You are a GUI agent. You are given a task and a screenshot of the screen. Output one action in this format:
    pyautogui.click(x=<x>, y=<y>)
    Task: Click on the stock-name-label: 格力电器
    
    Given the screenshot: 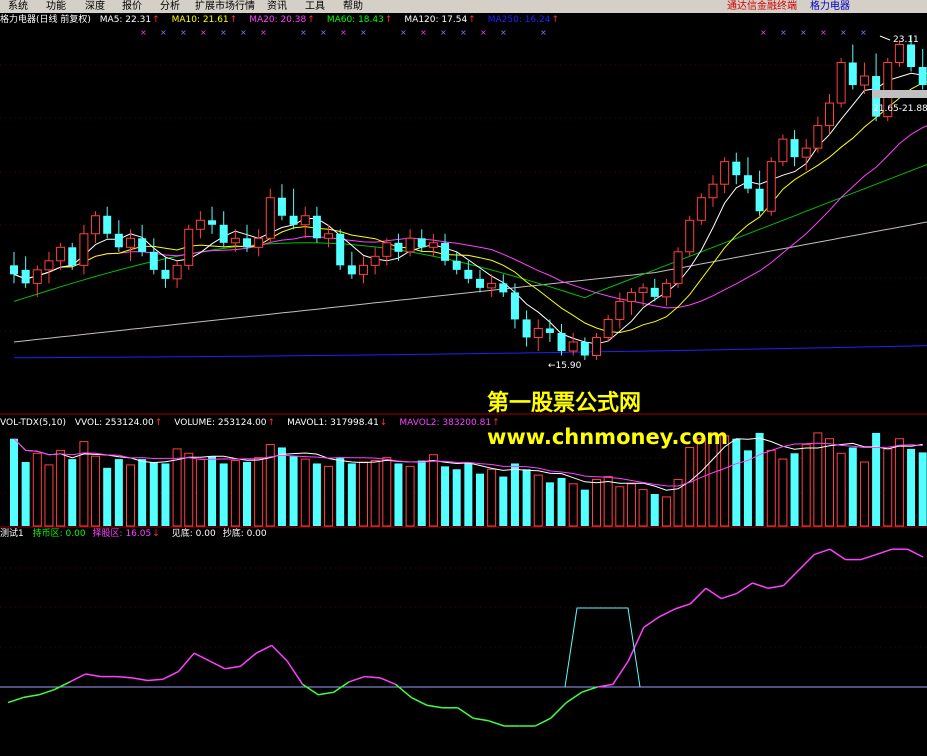 What is the action you would take?
    pyautogui.click(x=830, y=6)
    